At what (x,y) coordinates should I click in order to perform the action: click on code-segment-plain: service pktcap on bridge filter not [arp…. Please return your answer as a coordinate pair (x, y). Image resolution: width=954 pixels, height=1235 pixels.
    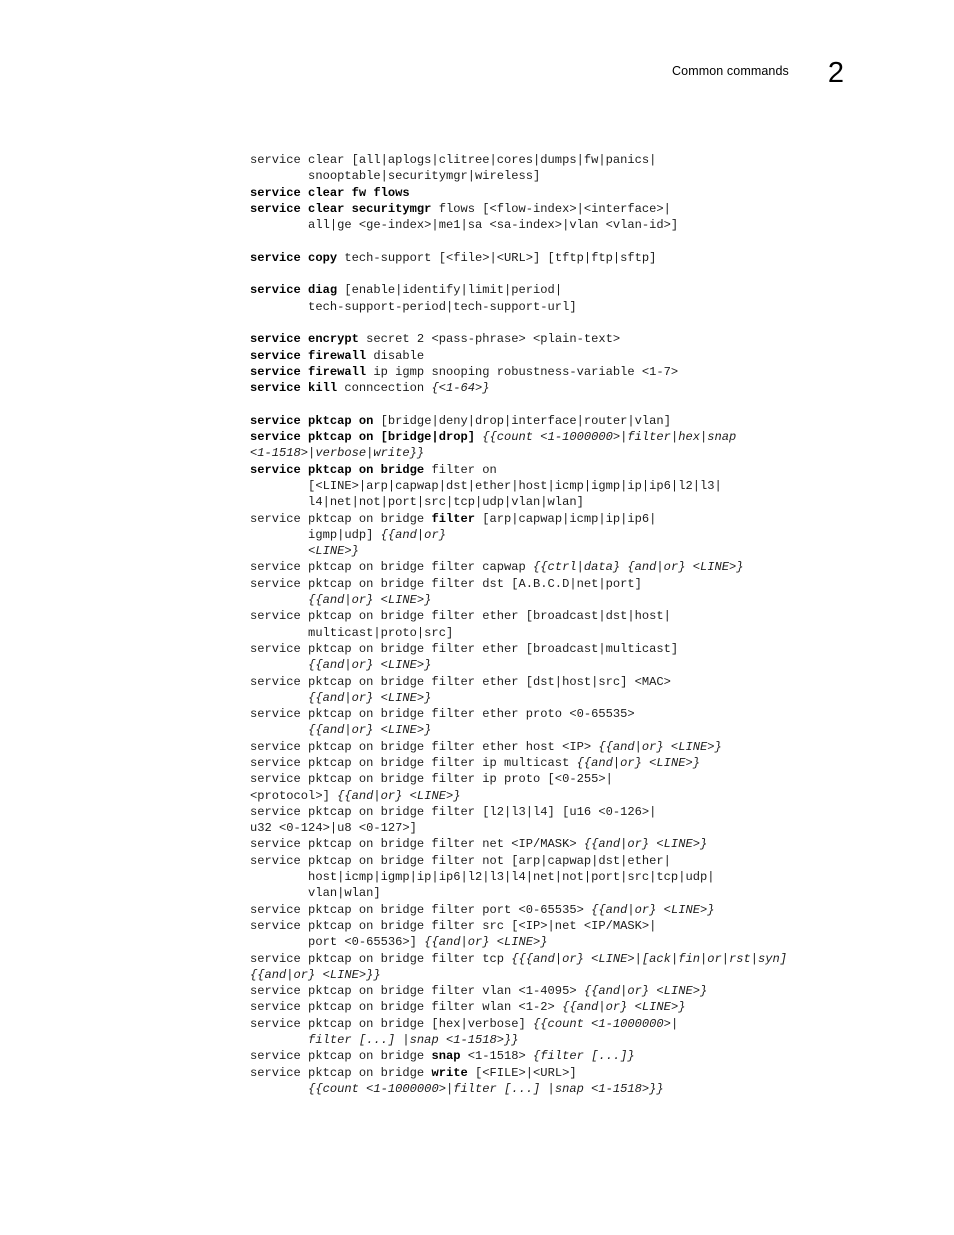
    Looking at the image, I should click on (460, 860).